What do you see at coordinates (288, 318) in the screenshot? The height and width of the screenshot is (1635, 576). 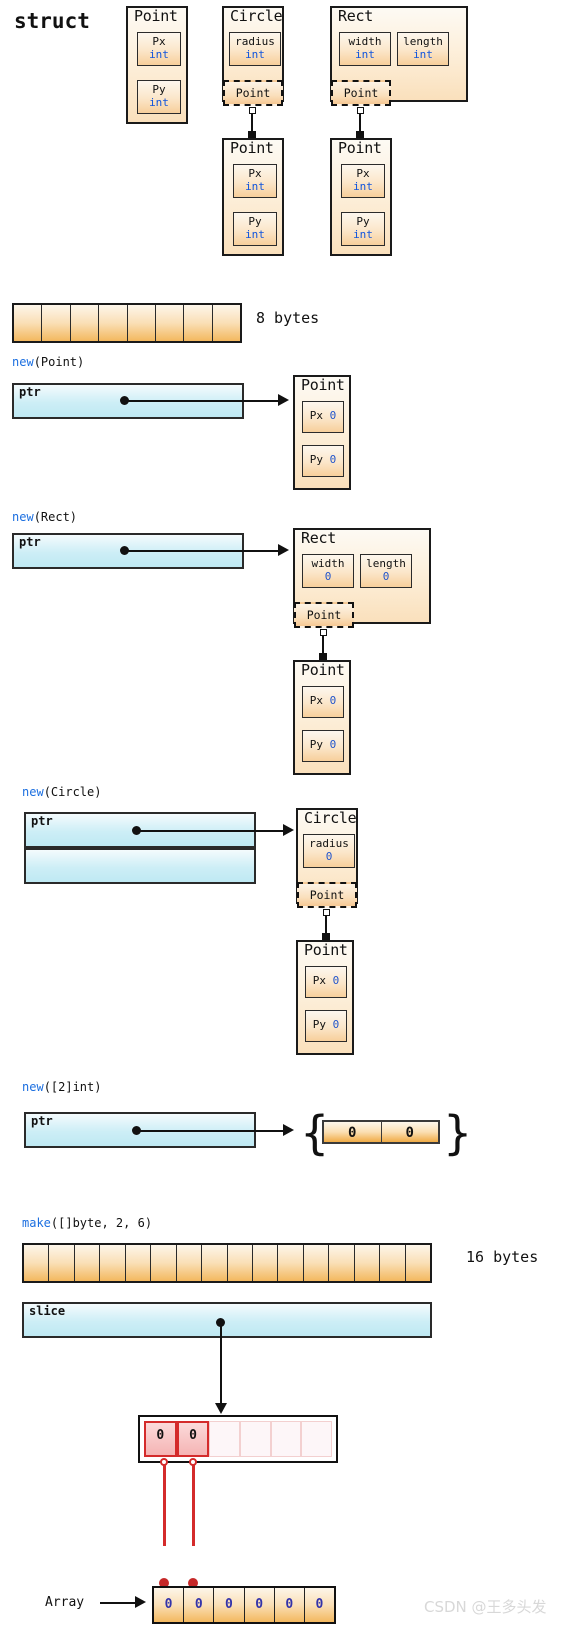 I see `label-8-bytes: 8 bytes` at bounding box center [288, 318].